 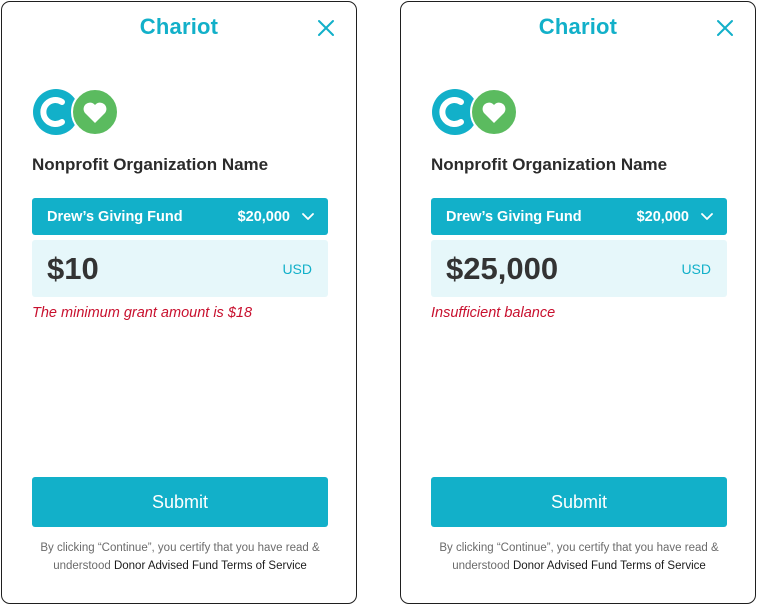 I want to click on error-message: Insufficient balance, so click(x=493, y=313).